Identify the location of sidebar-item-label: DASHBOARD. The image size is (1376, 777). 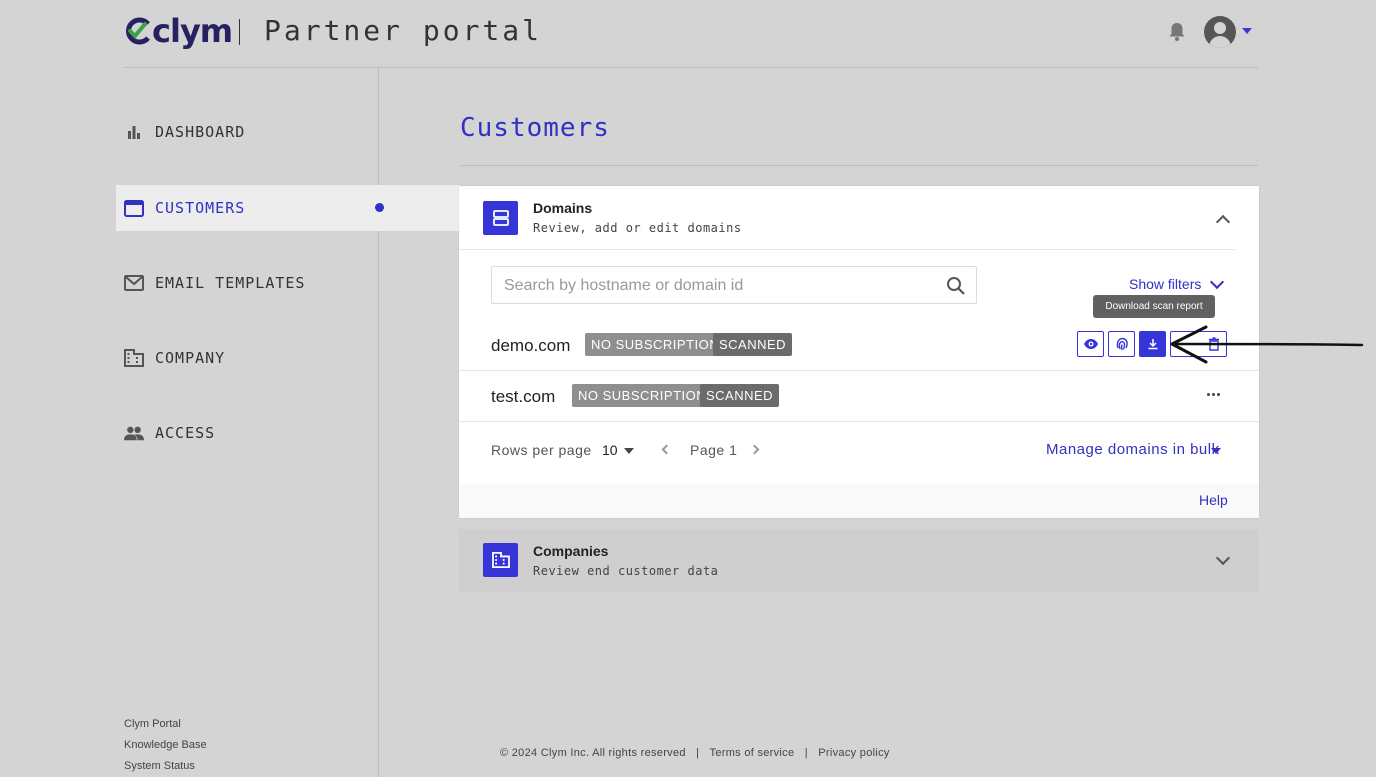
(200, 132).